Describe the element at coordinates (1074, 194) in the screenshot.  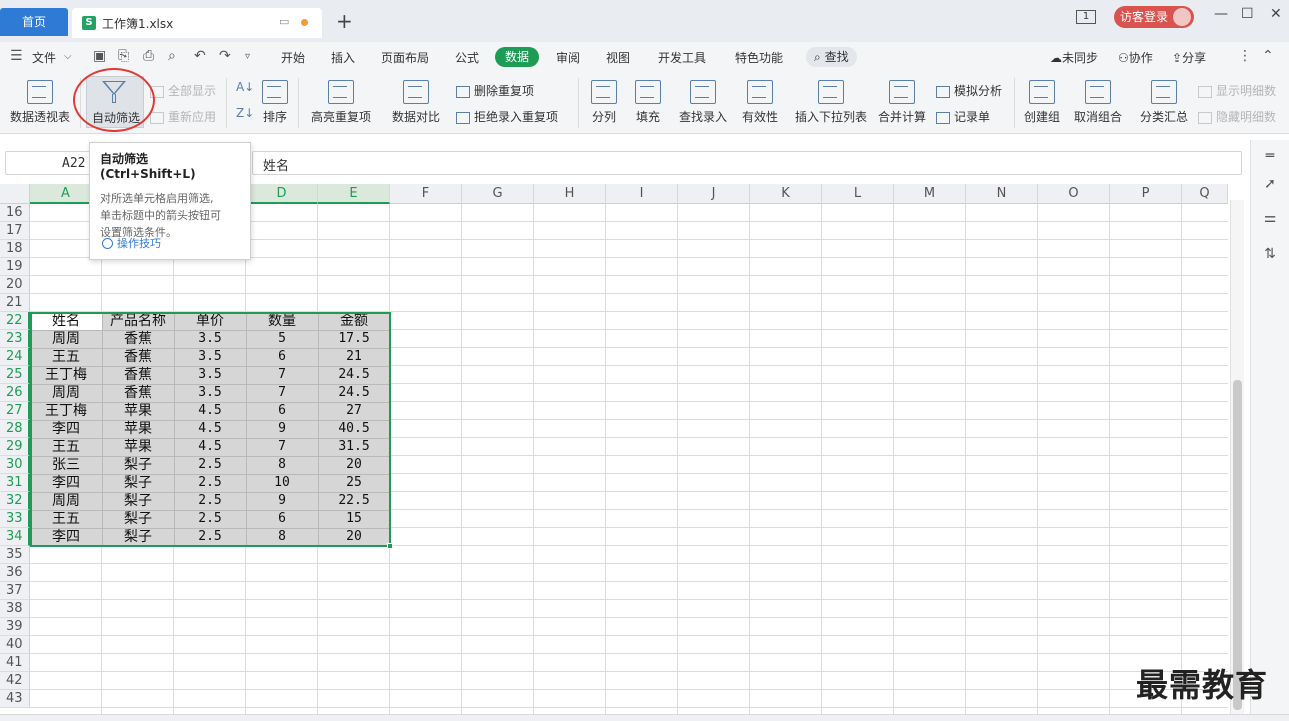
I see `column-header-o: O` at that location.